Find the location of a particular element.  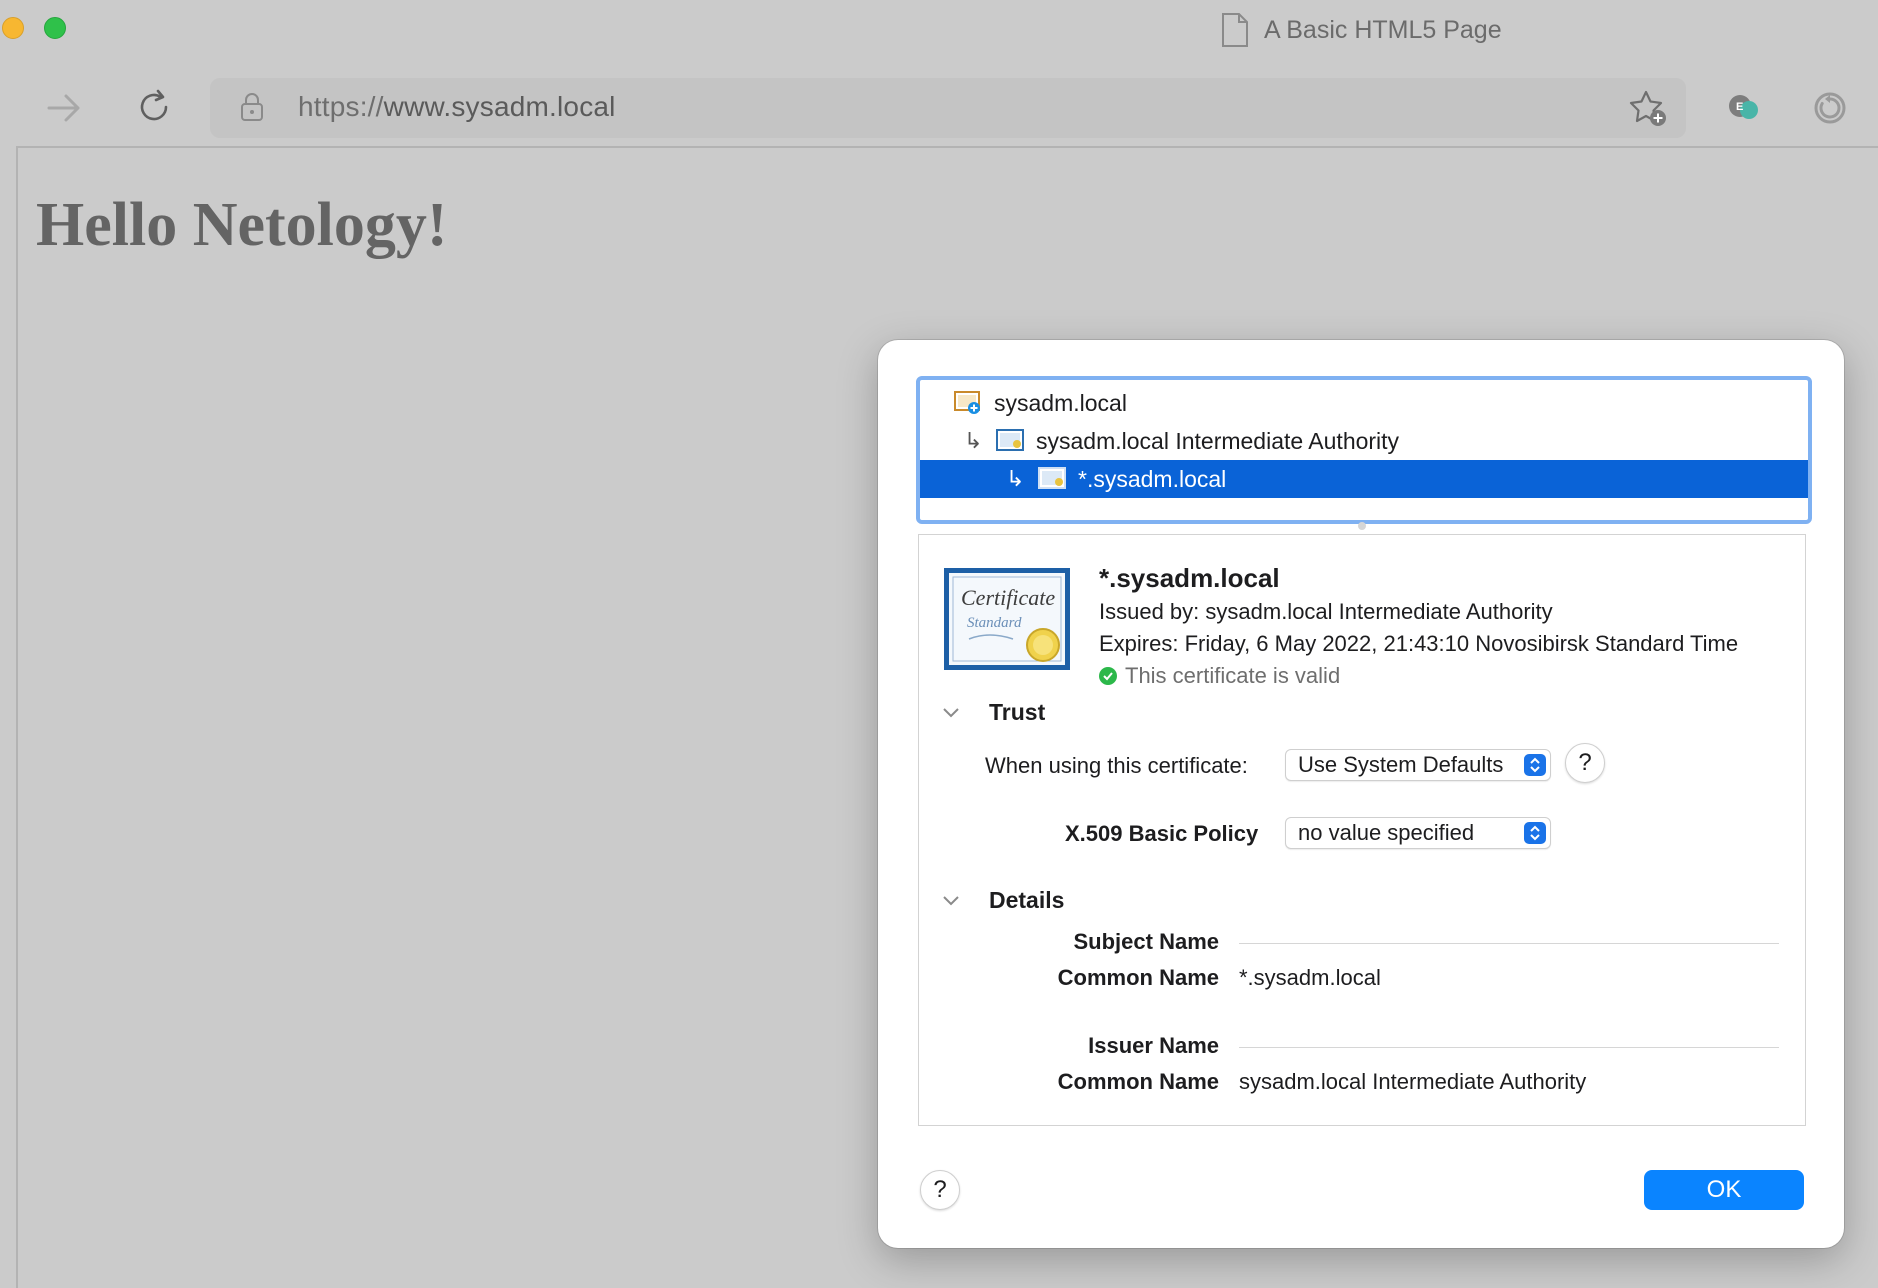

minimize-button is located at coordinates (13, 28).